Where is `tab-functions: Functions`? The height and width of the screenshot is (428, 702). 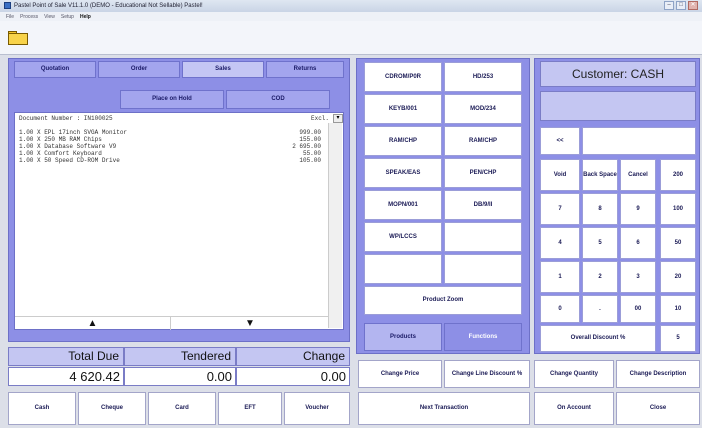 tab-functions: Functions is located at coordinates (483, 337).